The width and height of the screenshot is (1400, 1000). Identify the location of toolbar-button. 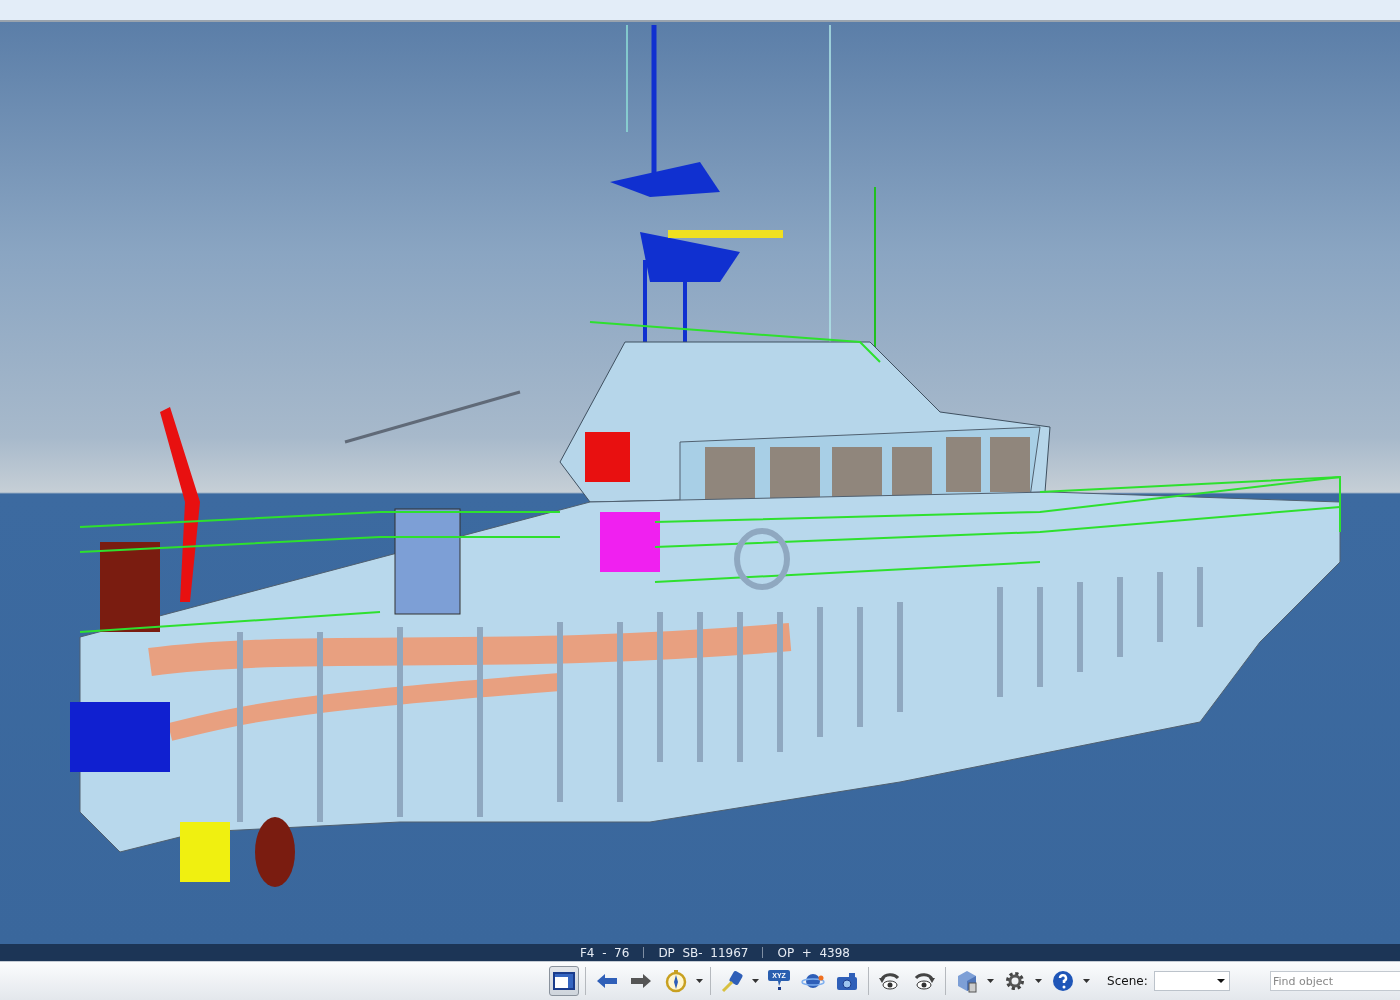
(564, 981).